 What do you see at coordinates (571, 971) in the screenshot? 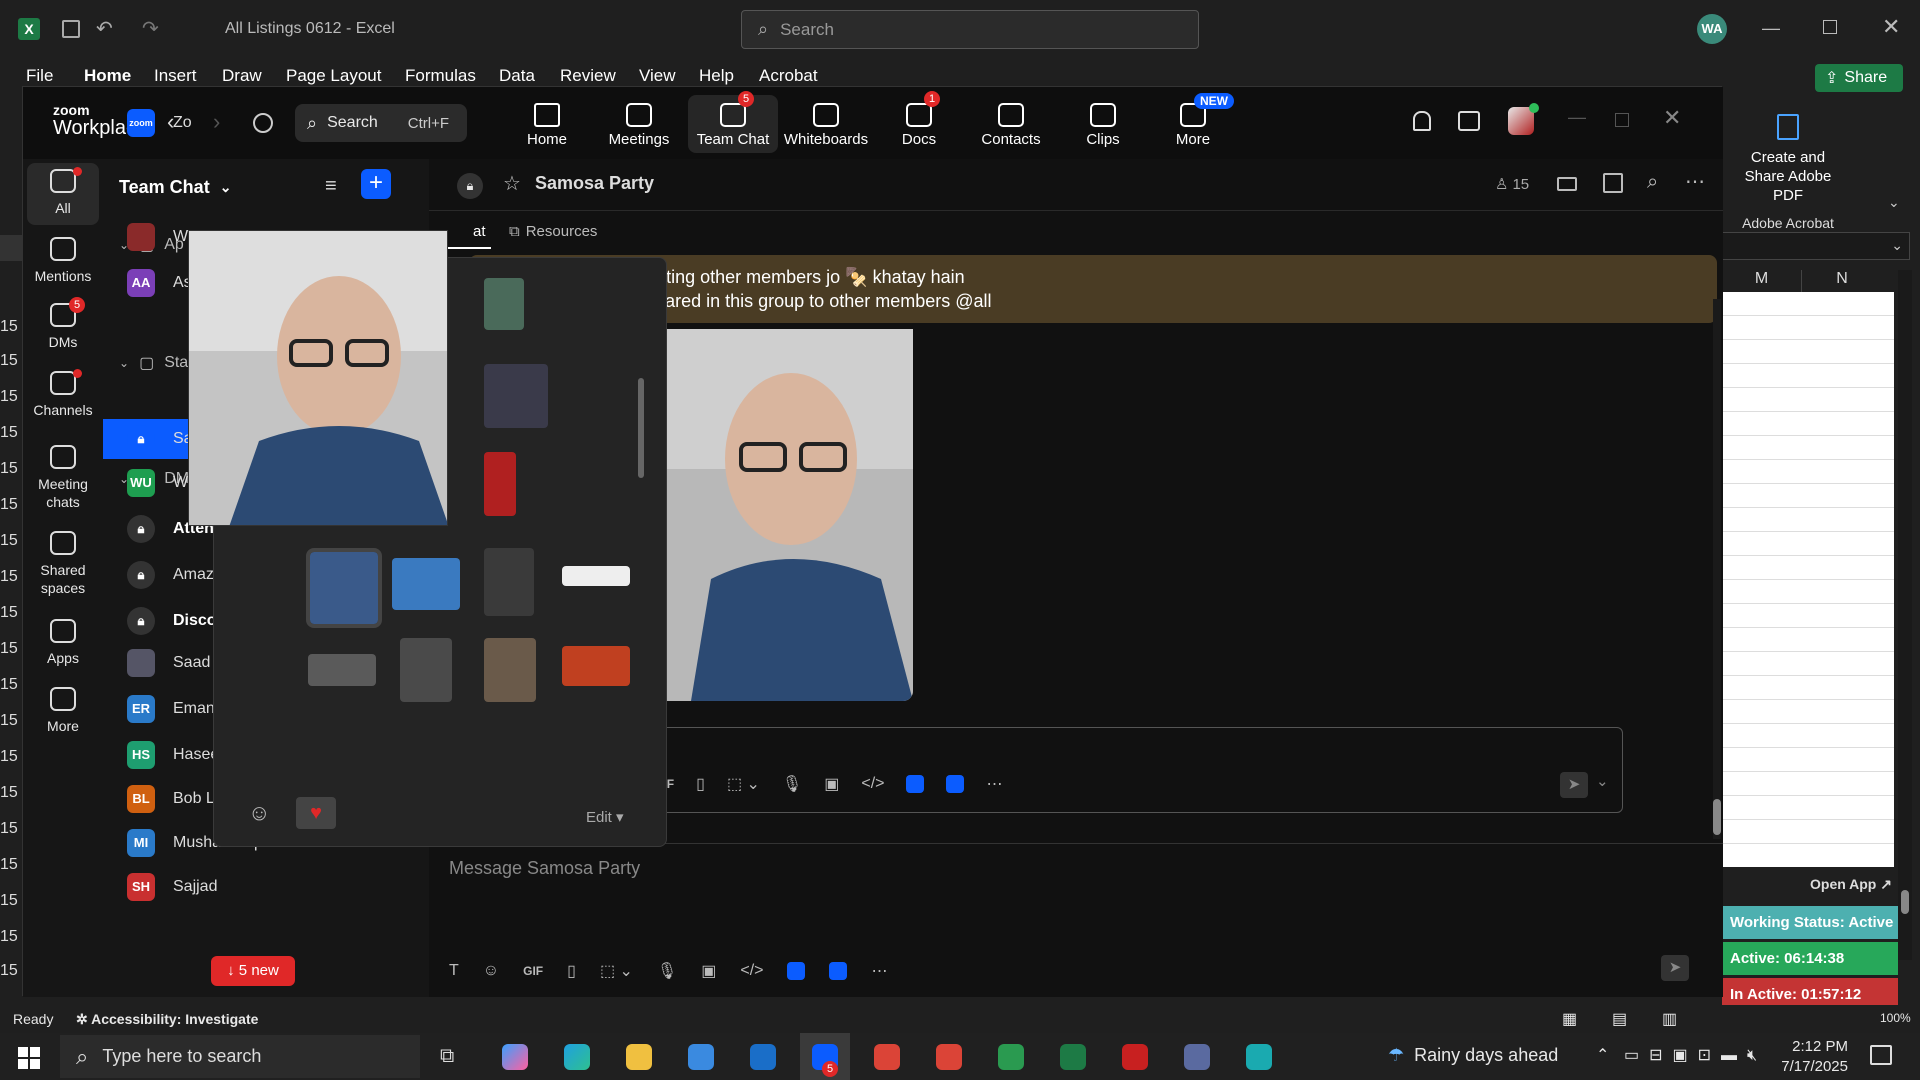
I see `file-icon: ▯` at bounding box center [571, 971].